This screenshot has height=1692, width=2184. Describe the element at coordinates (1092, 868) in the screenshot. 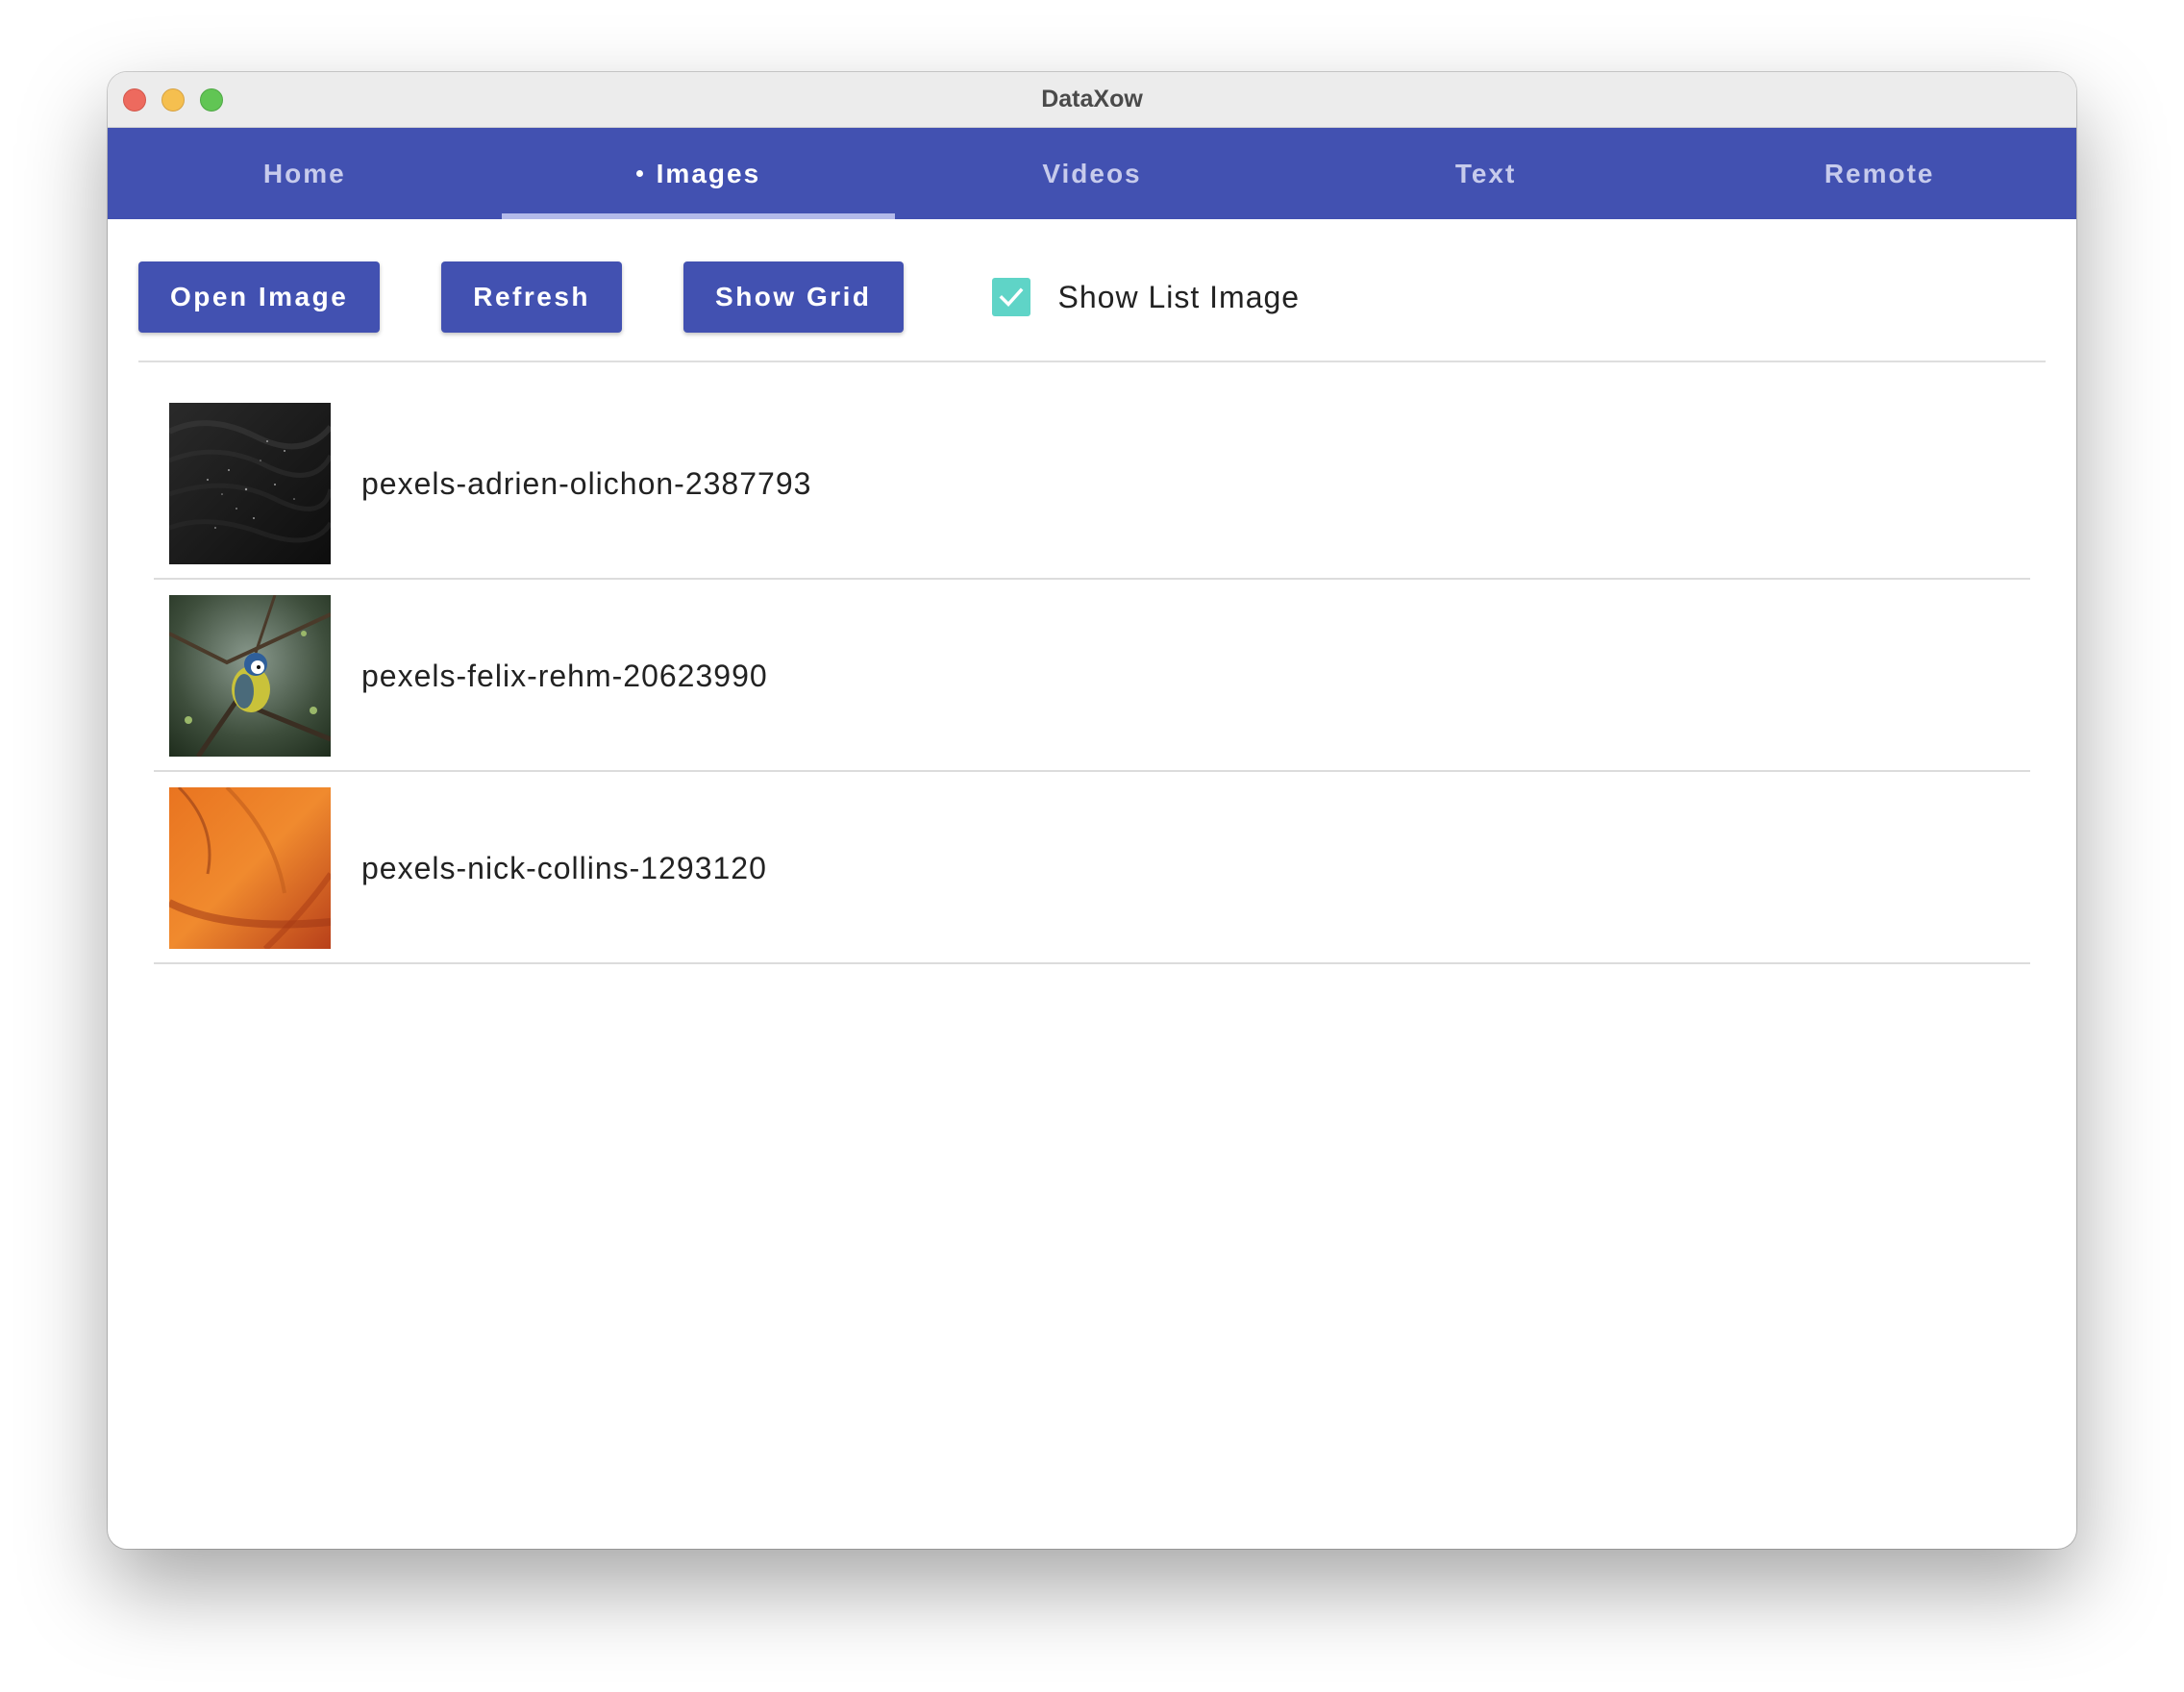

I see `list-item: pexels-nick-collins-1293120` at that location.